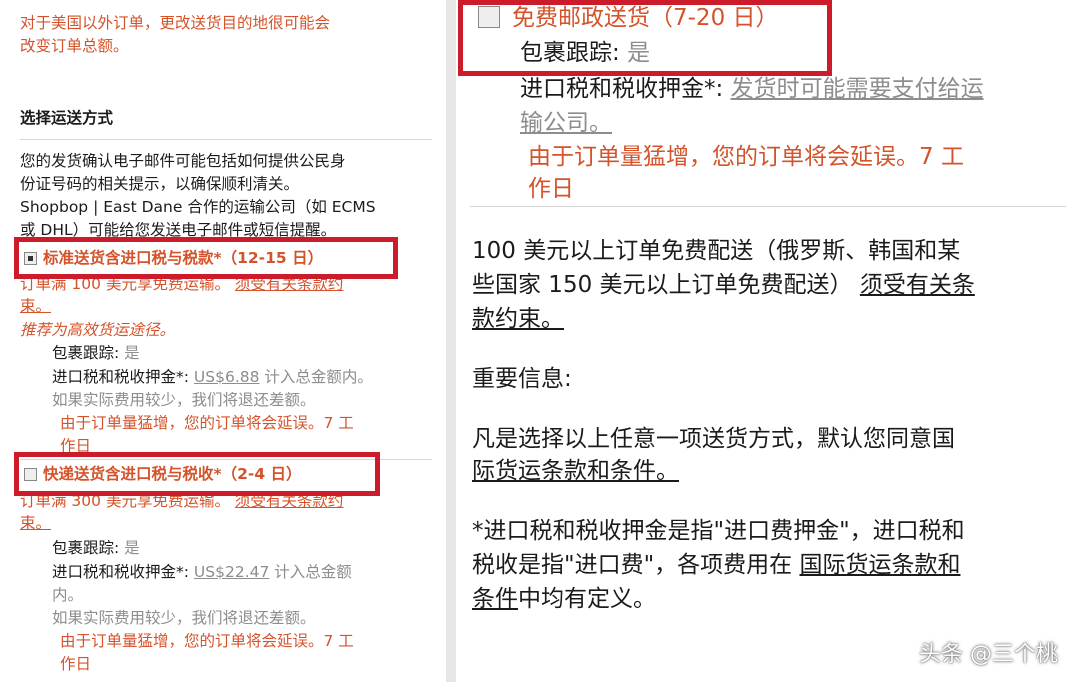 The width and height of the screenshot is (1080, 682). Describe the element at coordinates (662, 285) in the screenshot. I see `free-shipping-text: 些国家 150 美元以上订单免费配送）` at that location.